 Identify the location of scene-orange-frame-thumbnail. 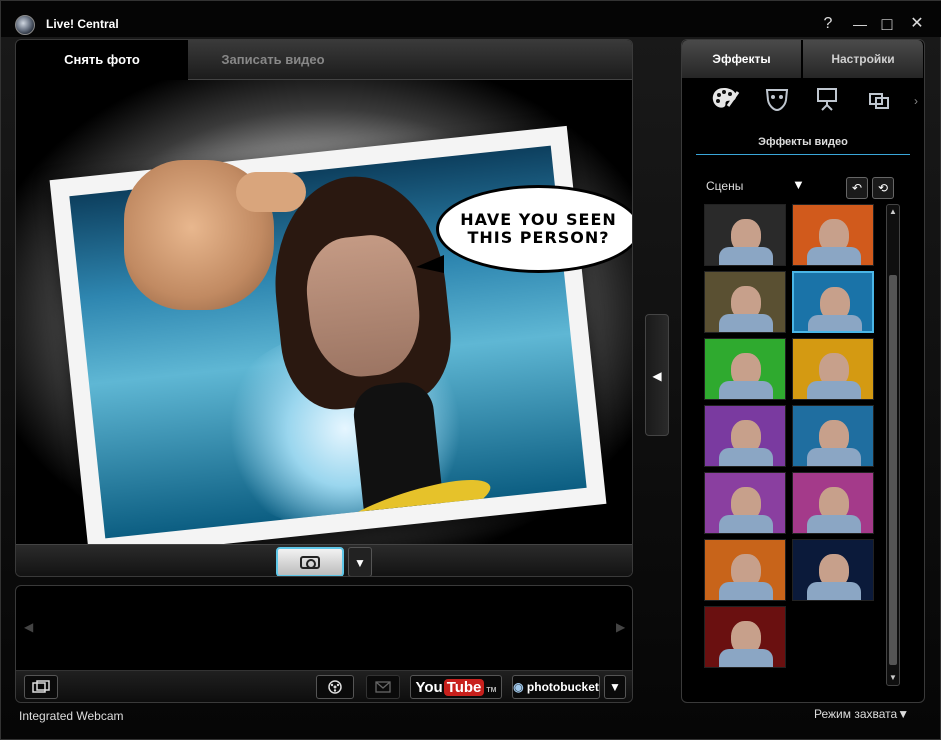
(833, 235).